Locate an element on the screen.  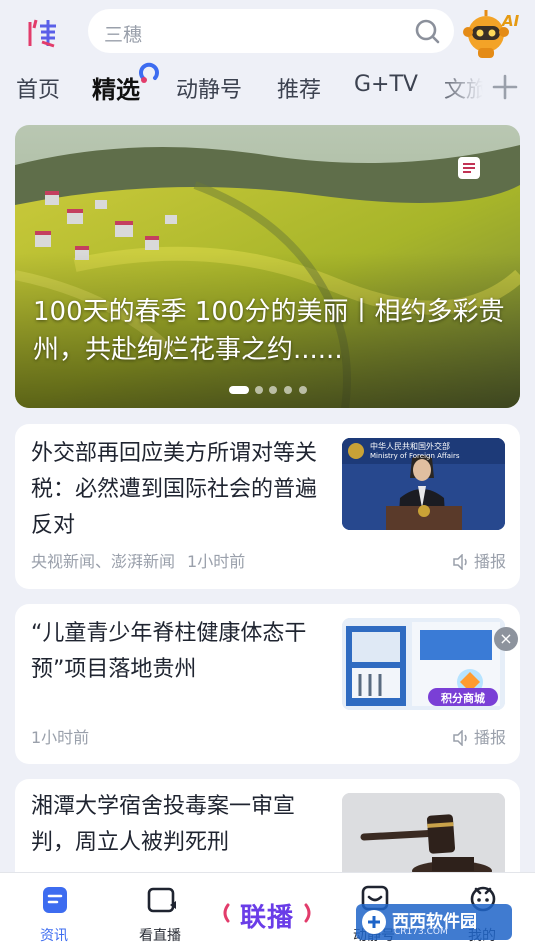
watermark-logo: 西西软件园 CR173.COM is located at coordinates (434, 922).